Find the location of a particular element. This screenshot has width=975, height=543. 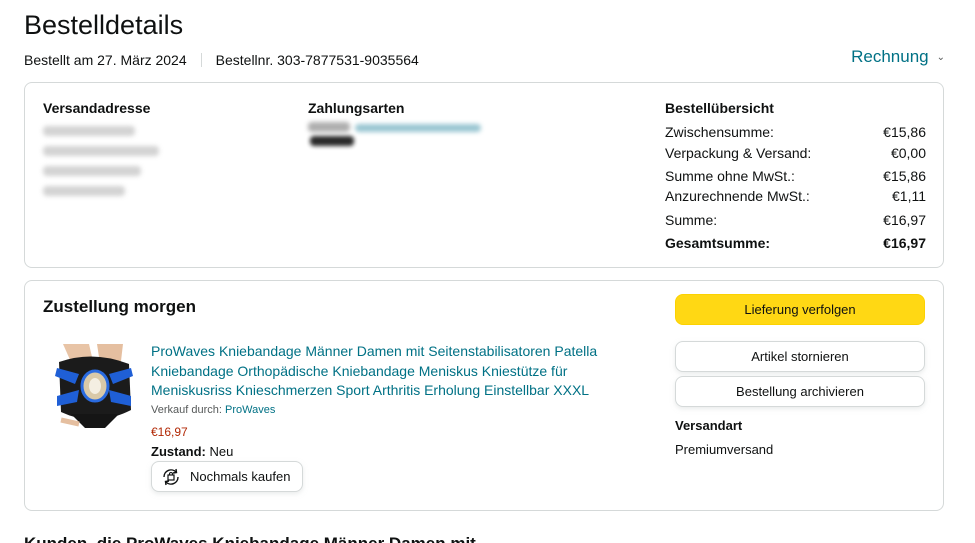

grand-total-value: €16,97 is located at coordinates (904, 243).